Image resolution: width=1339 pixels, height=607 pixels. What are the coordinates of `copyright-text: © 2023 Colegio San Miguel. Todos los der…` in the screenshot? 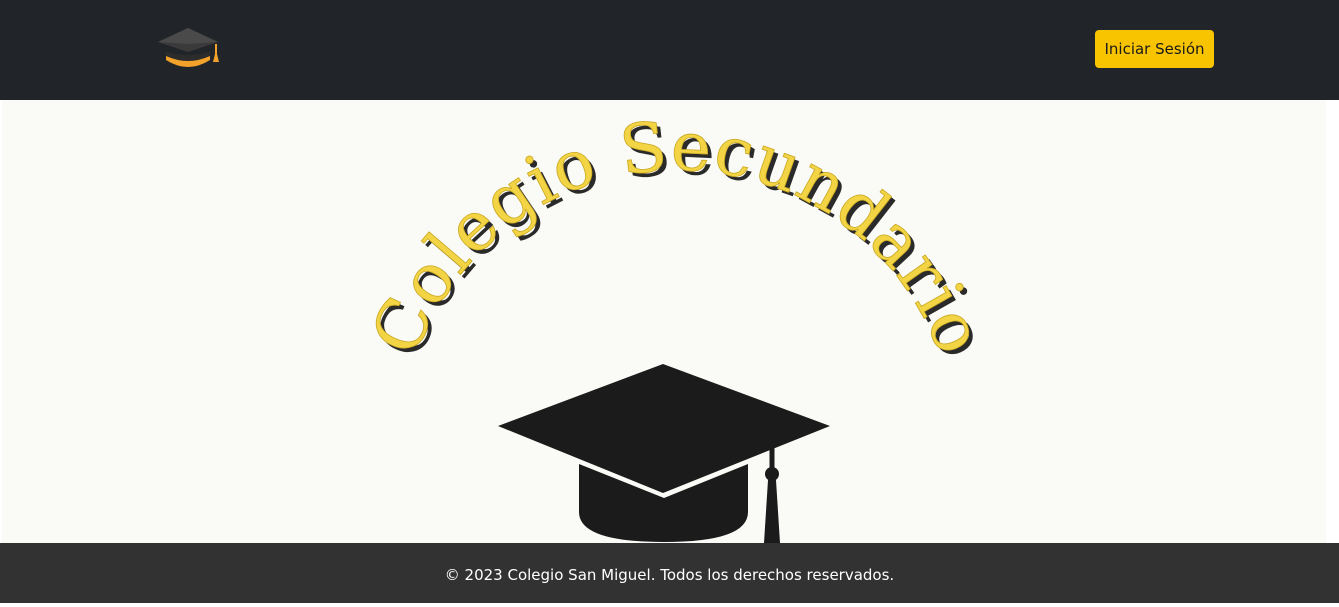 It's located at (669, 575).